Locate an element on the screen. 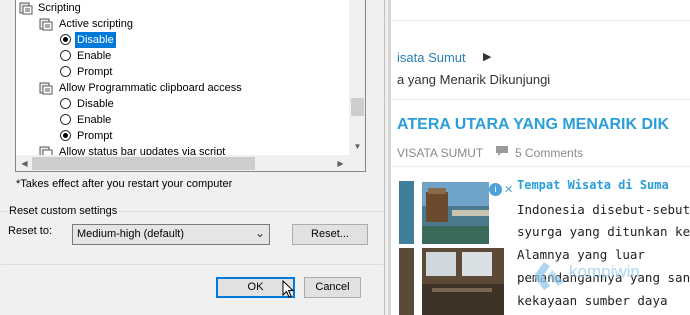 The image size is (690, 315). ad-close-icon: ✕ is located at coordinates (508, 189).